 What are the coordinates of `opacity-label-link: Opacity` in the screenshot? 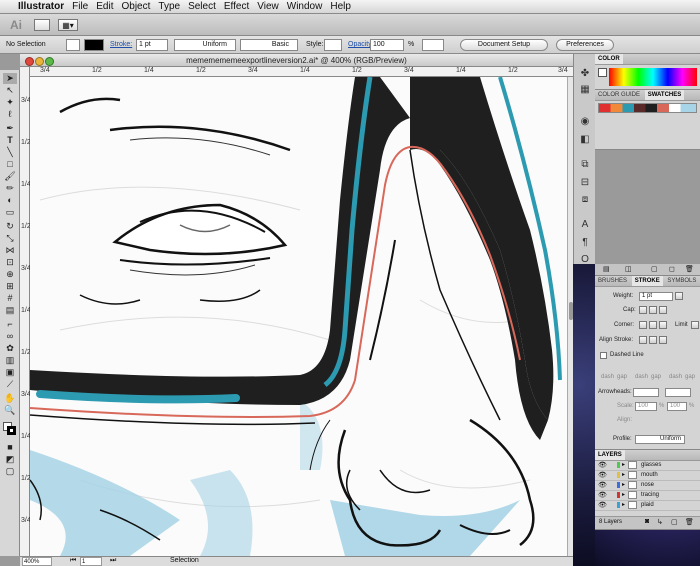 It's located at (360, 45).